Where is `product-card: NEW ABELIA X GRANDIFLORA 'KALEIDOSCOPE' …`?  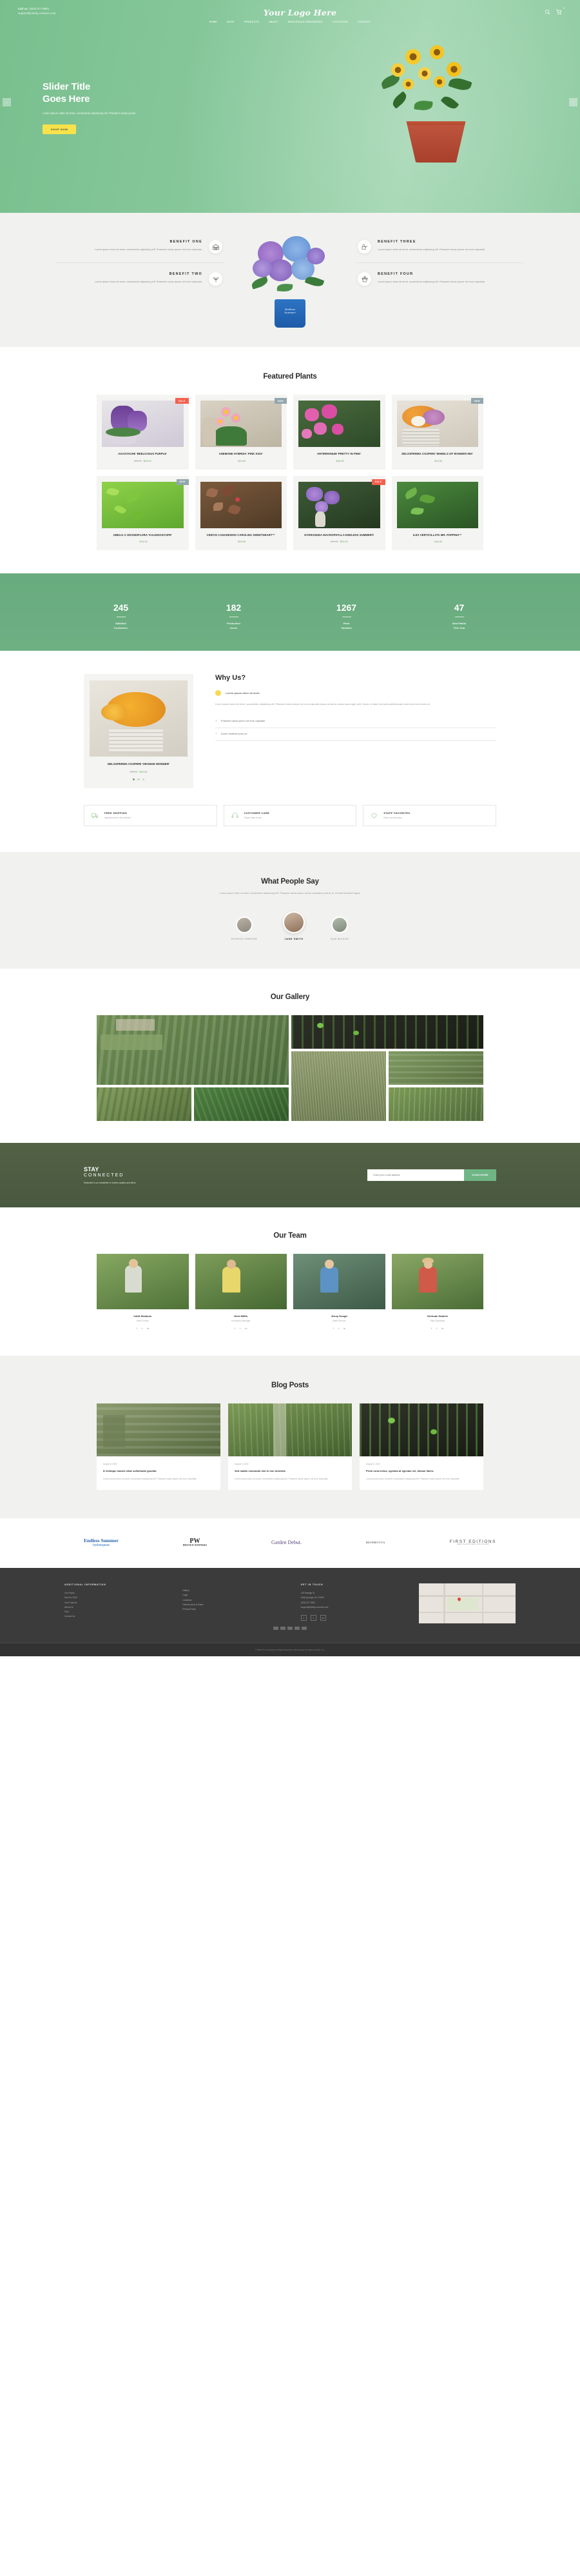
product-card: NEW ABELIA X GRANDIFLORA 'KALEIDOSCOPE' … is located at coordinates (143, 513).